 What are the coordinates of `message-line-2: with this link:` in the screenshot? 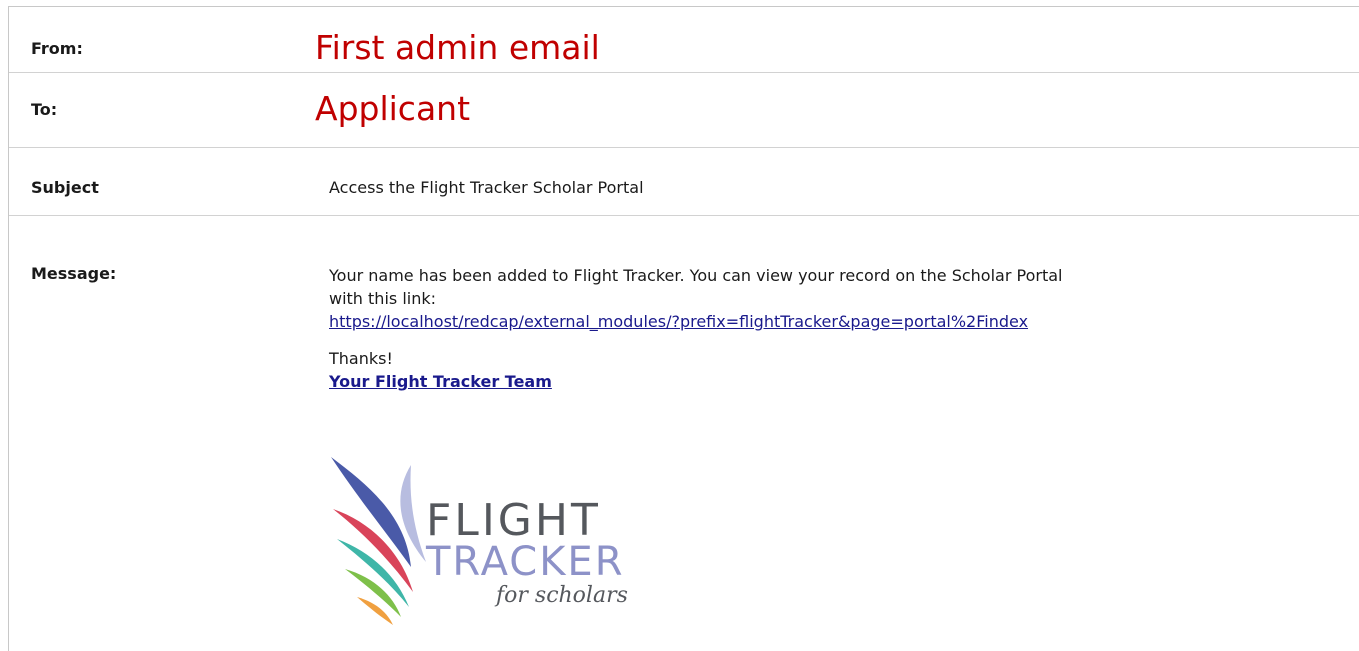 It's located at (382, 298).